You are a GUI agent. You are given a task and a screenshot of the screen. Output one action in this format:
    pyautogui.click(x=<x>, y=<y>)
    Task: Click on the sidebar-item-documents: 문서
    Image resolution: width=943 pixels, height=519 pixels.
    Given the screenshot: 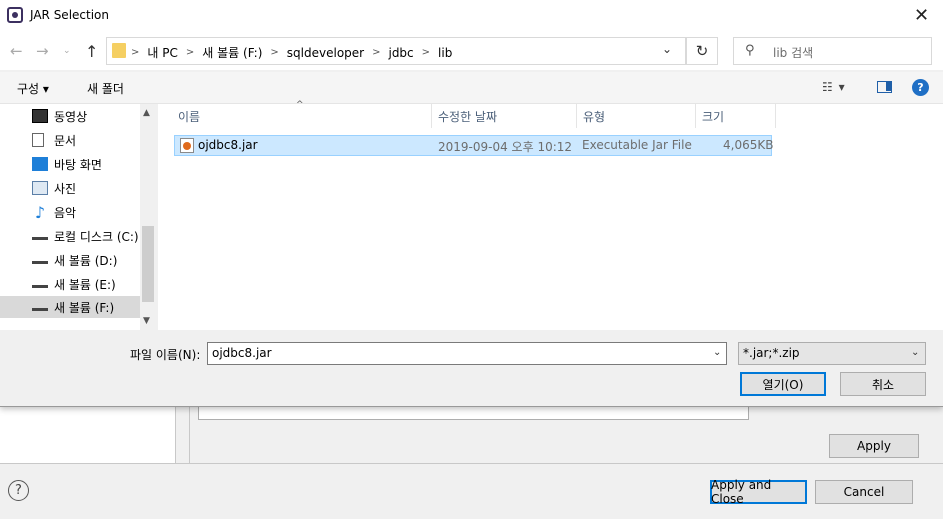 What is the action you would take?
    pyautogui.click(x=70, y=140)
    